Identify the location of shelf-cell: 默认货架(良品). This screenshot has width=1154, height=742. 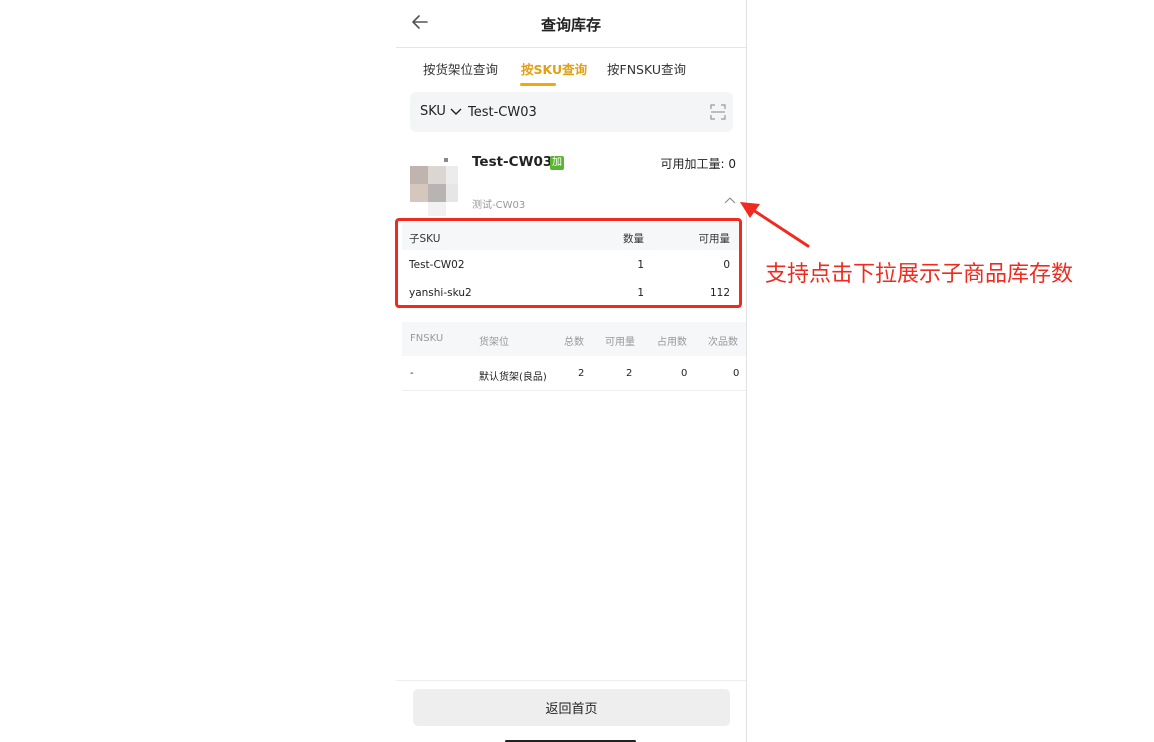
(513, 377).